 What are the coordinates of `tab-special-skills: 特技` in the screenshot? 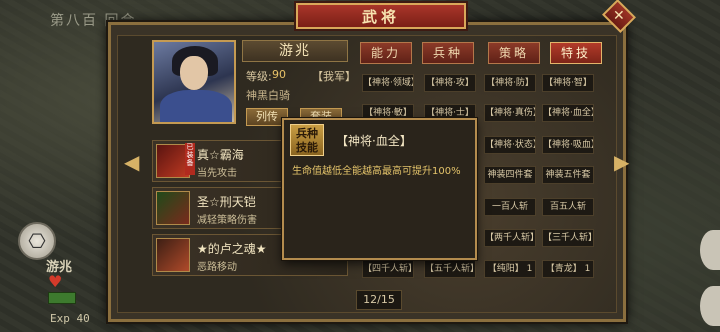 It's located at (576, 53).